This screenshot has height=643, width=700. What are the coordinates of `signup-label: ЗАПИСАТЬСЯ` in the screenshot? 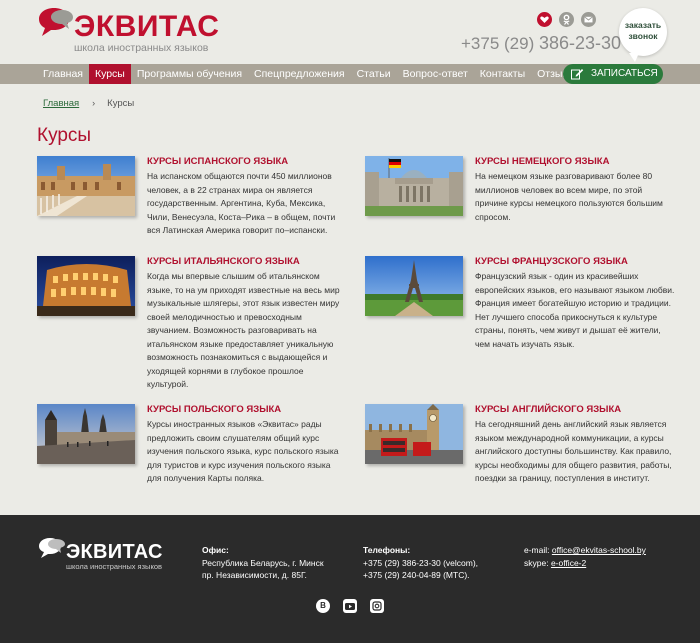 It's located at (624, 73).